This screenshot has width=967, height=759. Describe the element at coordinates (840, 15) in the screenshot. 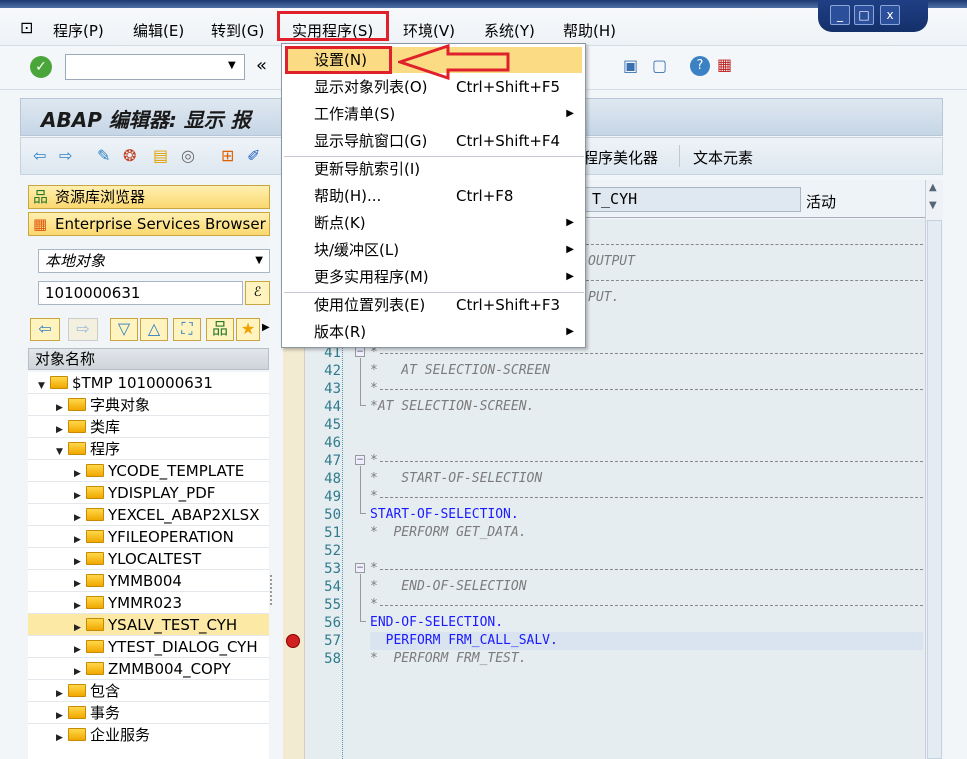

I see `minimize-button: _` at that location.